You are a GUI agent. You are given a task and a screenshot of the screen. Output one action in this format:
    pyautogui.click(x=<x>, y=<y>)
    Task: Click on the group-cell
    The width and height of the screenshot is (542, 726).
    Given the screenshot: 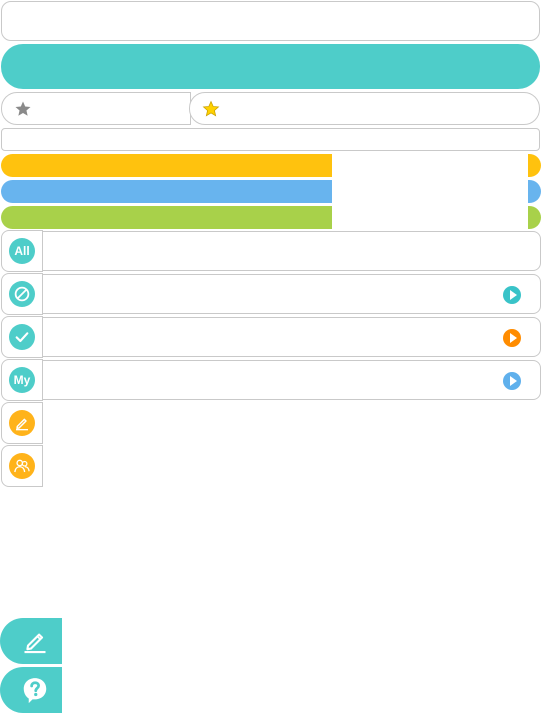 What is the action you would take?
    pyautogui.click(x=22, y=466)
    